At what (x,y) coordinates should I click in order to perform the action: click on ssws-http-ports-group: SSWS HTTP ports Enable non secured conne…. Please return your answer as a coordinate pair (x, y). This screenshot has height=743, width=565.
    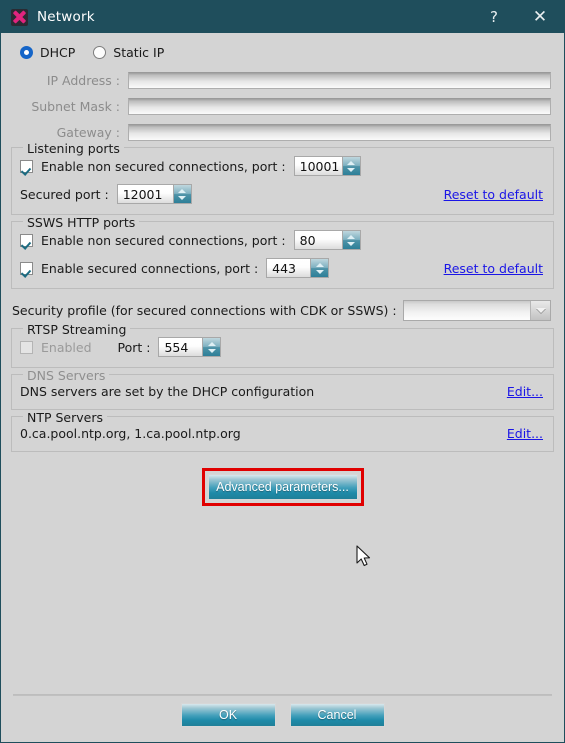
    Looking at the image, I should click on (282, 252).